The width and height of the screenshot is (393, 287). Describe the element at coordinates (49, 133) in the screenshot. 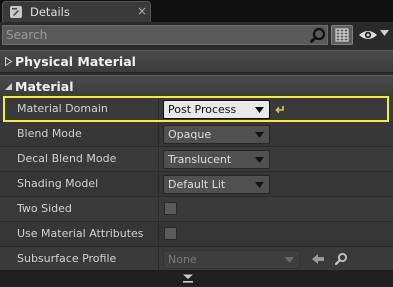

I see `property-label: Blend Mode` at that location.